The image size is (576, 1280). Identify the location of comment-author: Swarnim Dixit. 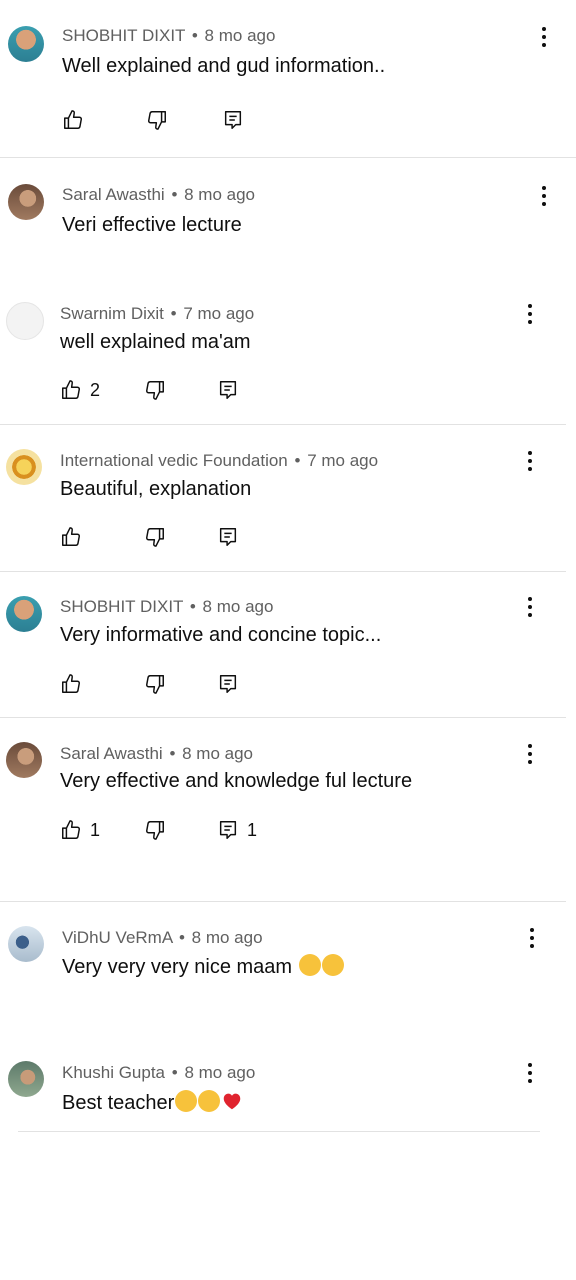
(112, 313).